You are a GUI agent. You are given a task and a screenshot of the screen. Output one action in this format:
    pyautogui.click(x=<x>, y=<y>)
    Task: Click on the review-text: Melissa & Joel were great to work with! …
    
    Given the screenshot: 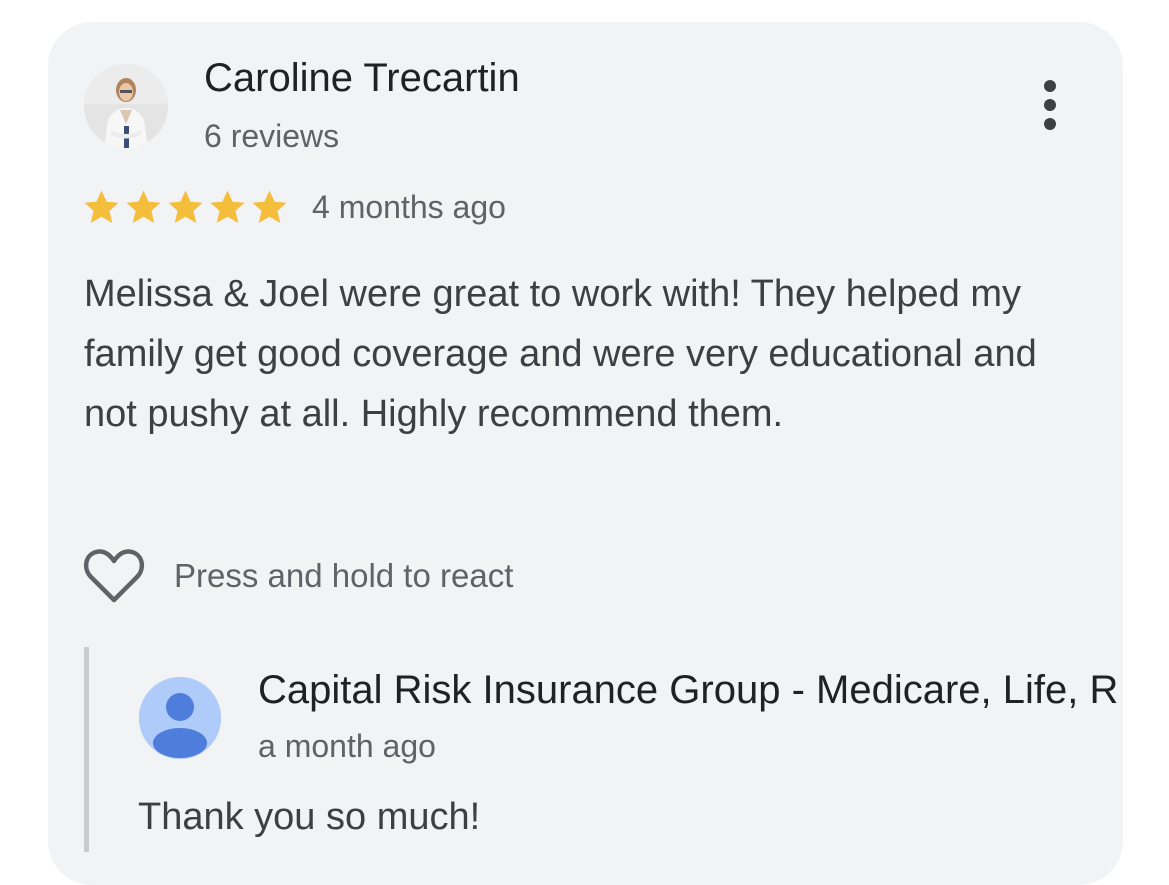 What is the action you would take?
    pyautogui.click(x=560, y=354)
    